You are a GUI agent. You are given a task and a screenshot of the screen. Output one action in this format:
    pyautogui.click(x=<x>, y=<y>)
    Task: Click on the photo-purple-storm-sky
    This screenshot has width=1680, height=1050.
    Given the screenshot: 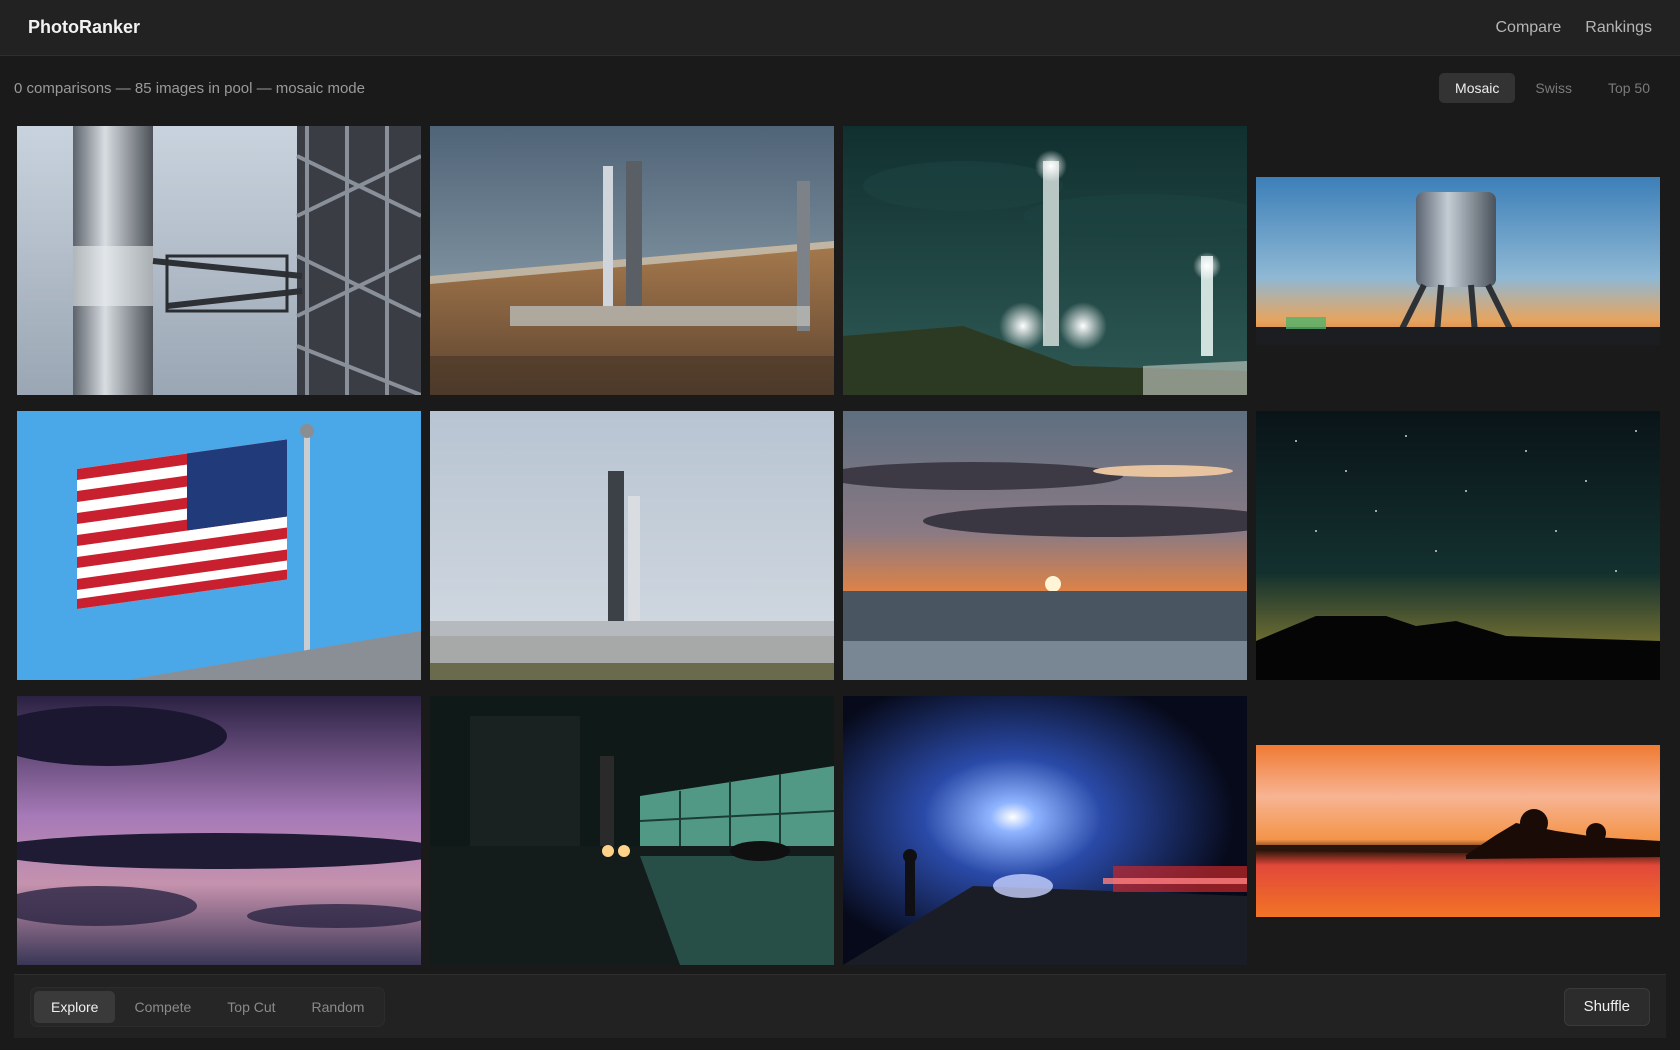 What is the action you would take?
    pyautogui.click(x=219, y=830)
    